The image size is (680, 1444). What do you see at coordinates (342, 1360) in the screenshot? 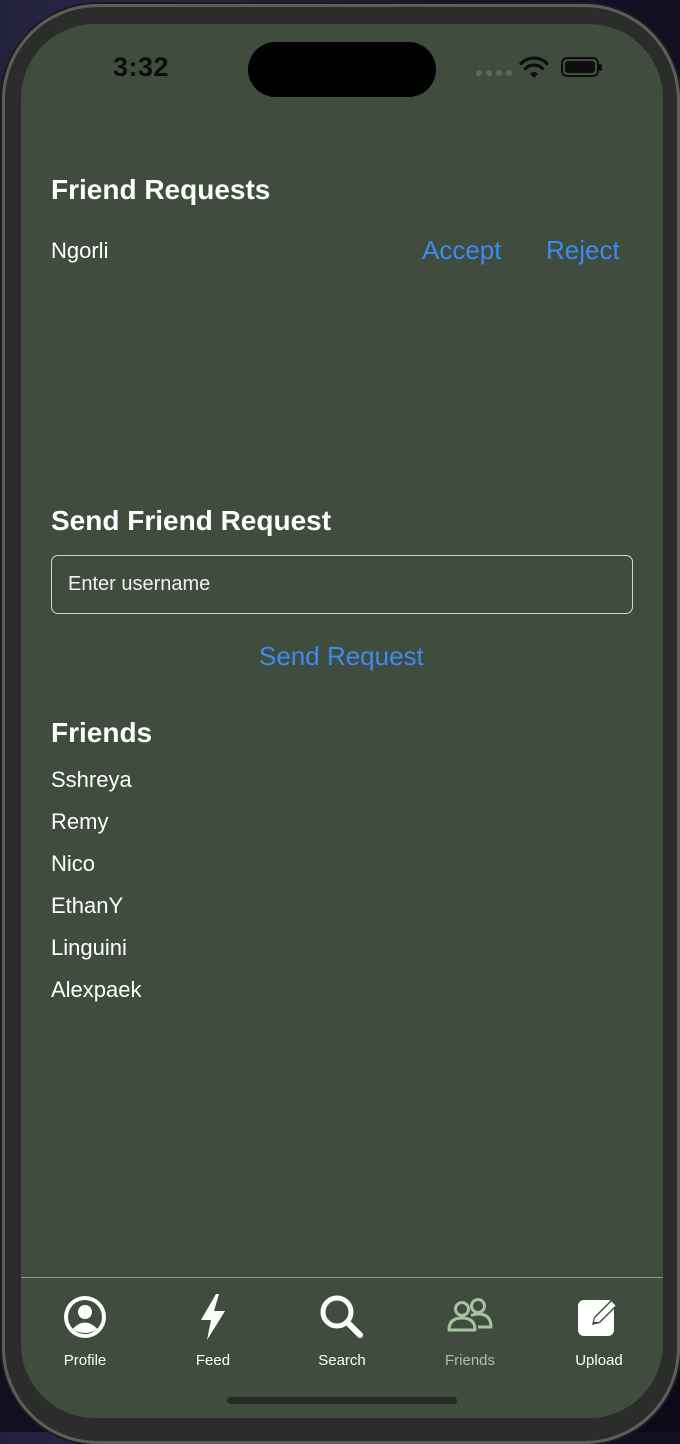
I see `tab-search-label: Search` at bounding box center [342, 1360].